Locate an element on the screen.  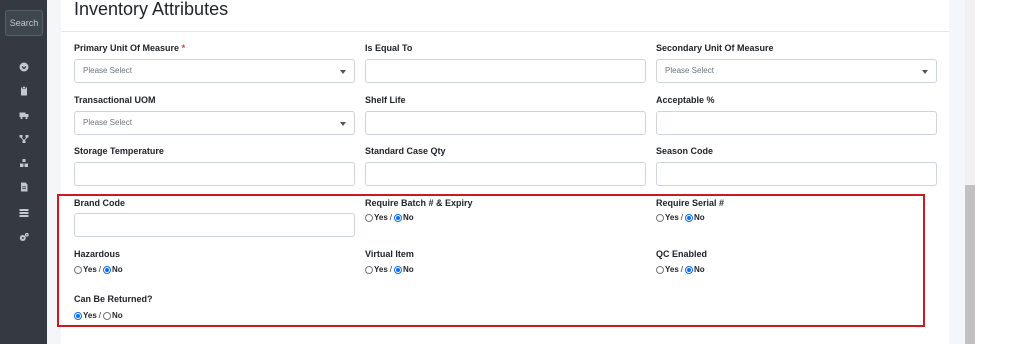
standard-case-qty-input is located at coordinates (505, 174).